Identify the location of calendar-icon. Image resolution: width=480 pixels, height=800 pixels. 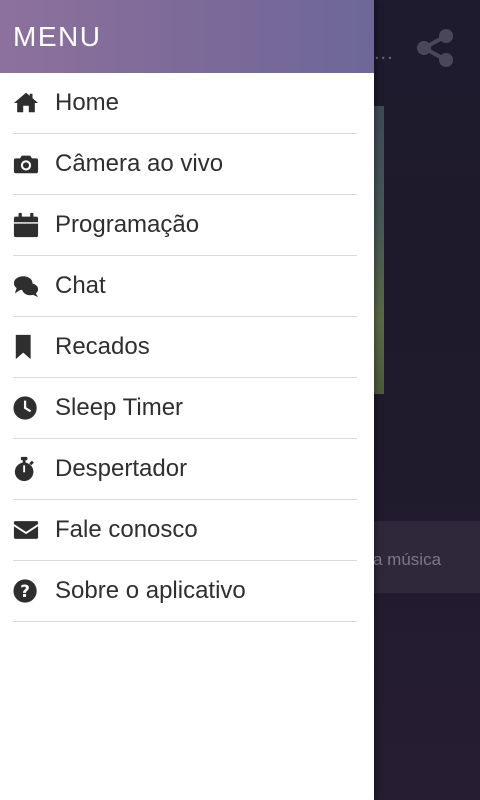
(27, 225).